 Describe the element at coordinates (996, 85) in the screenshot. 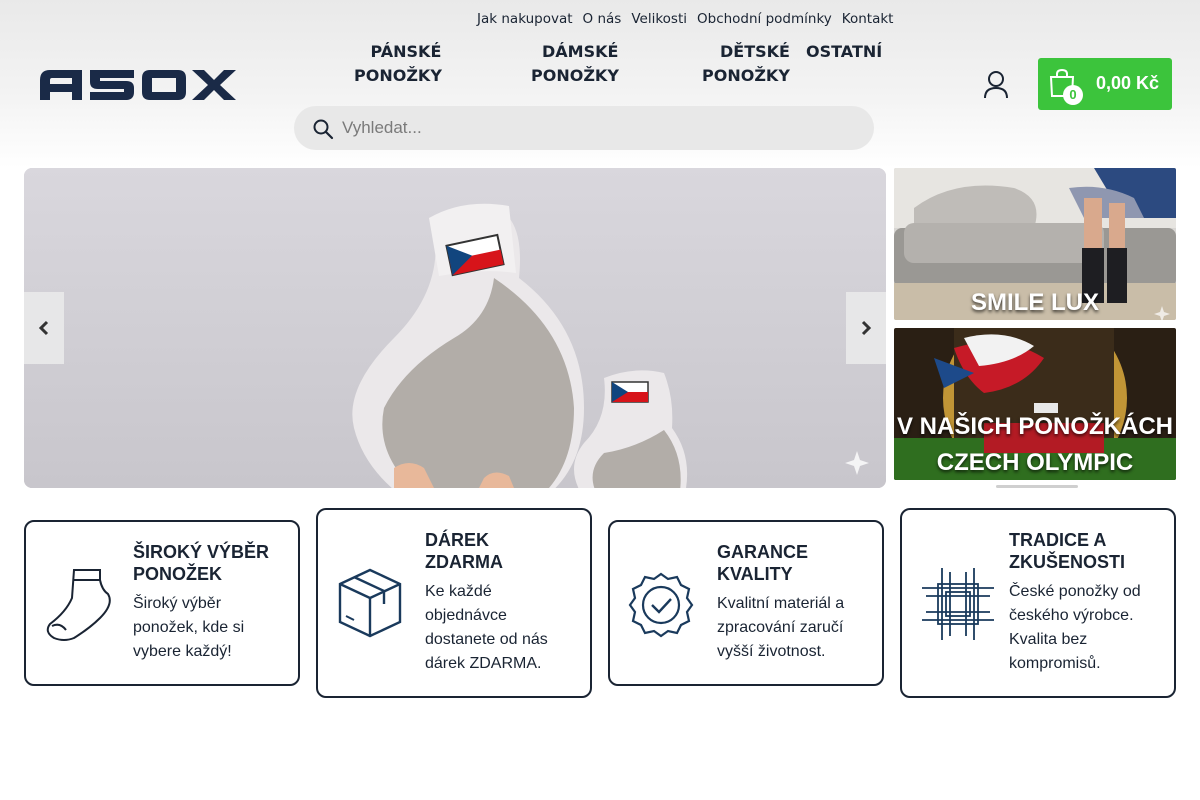

I see `user-icon` at that location.